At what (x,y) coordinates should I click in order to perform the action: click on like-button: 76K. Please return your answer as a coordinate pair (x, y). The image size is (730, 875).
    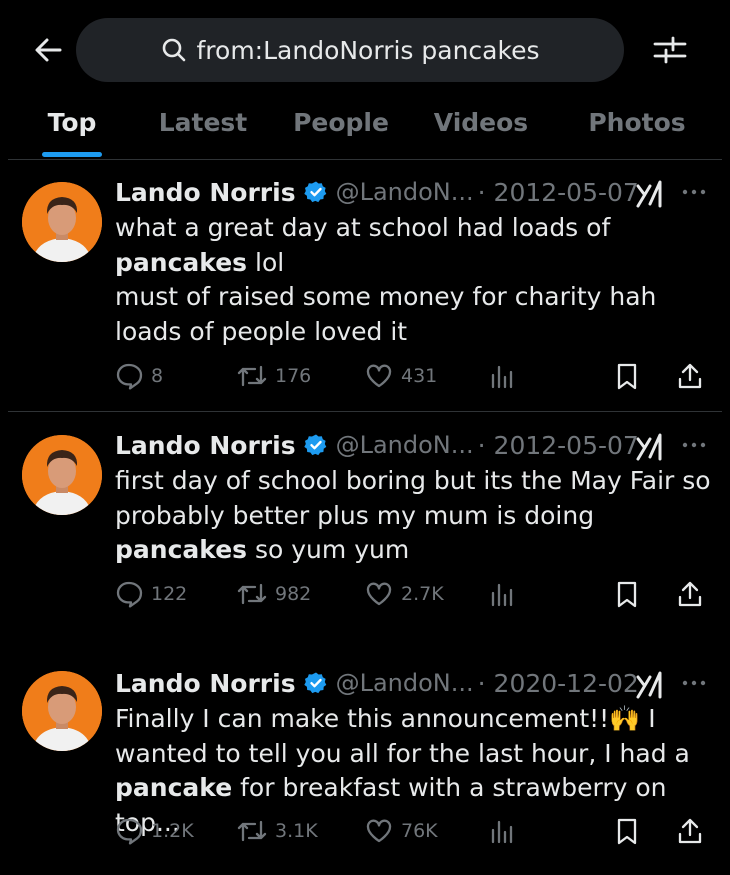
    Looking at the image, I should click on (401, 831).